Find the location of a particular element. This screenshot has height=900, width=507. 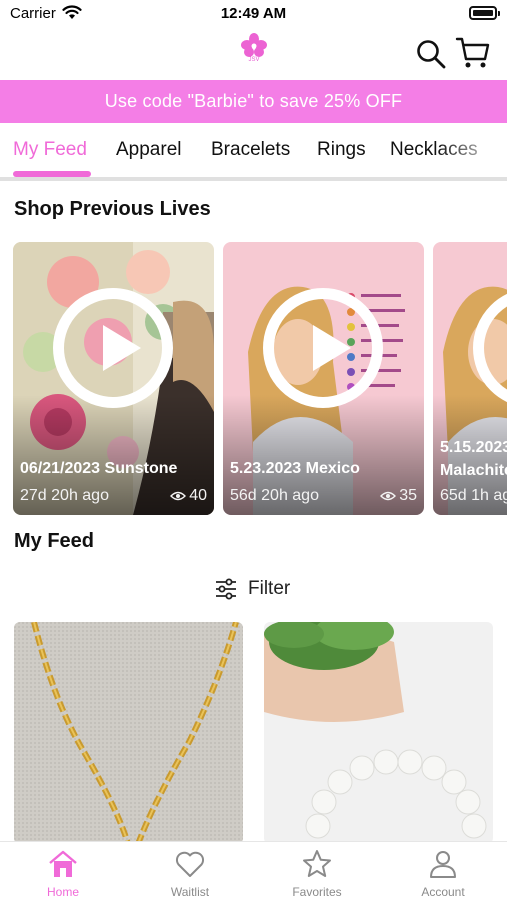

person-icon is located at coordinates (443, 864).